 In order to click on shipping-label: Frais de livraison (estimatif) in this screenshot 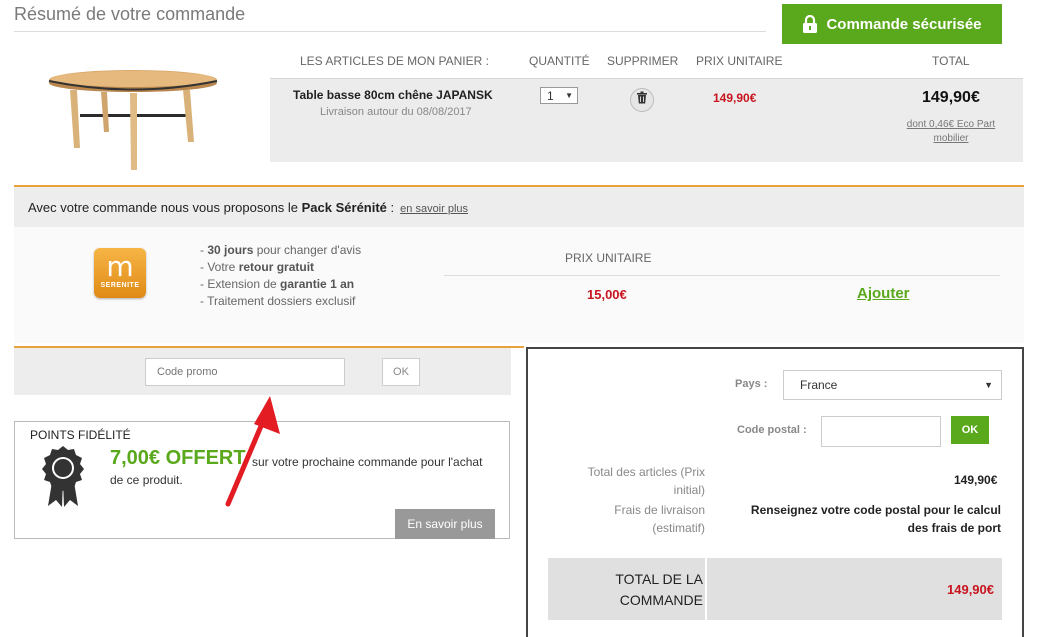, I will do `click(632, 519)`.